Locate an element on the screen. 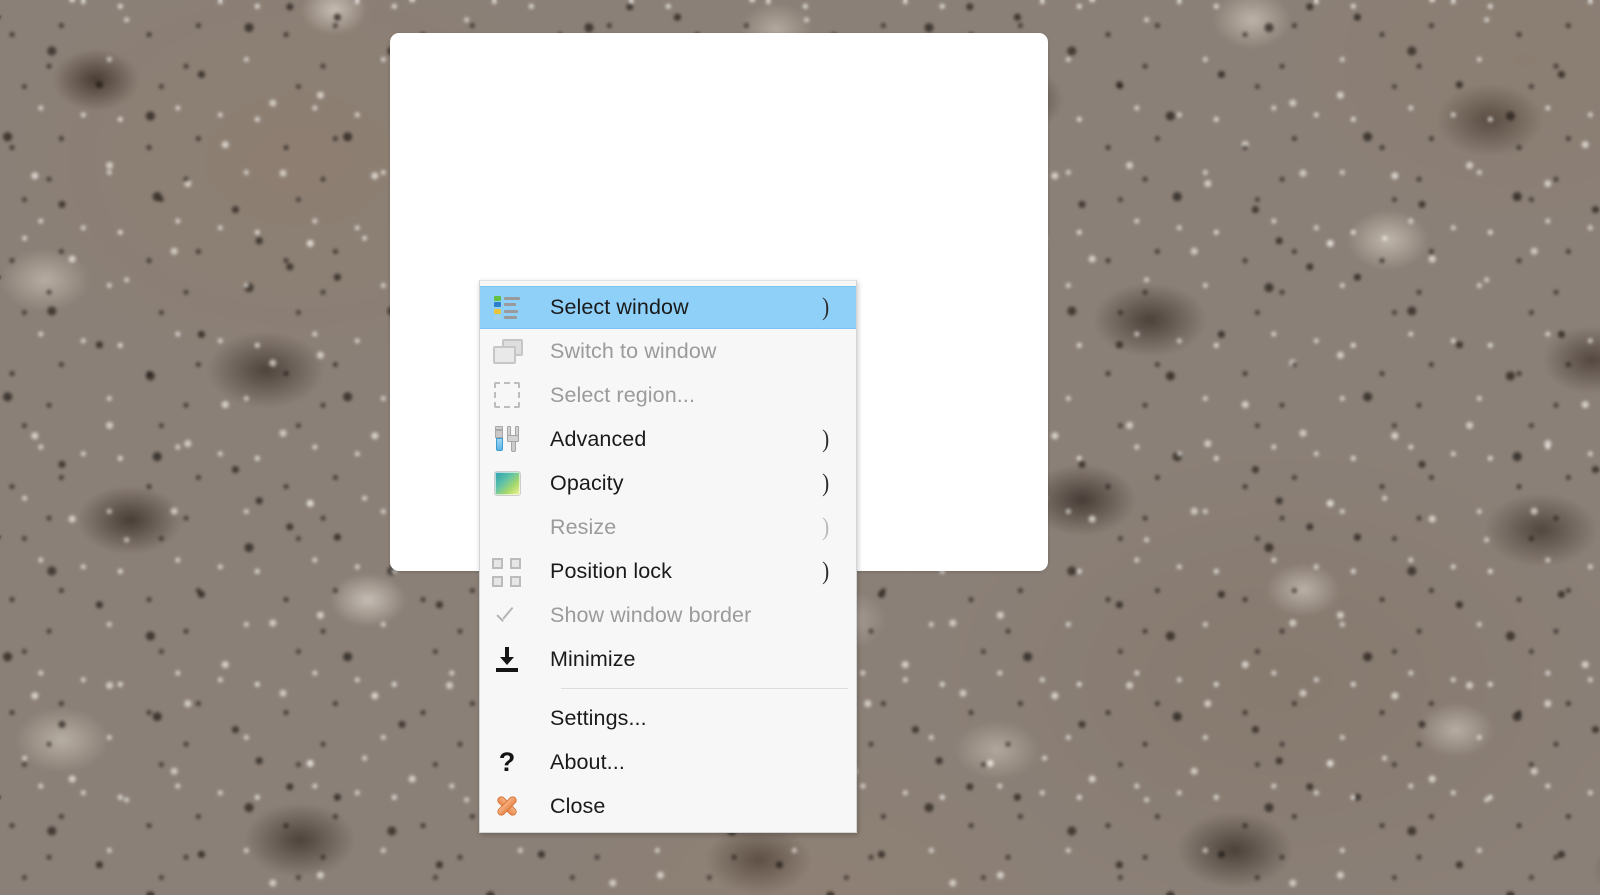  question-mark-icon: ? is located at coordinates (507, 761).